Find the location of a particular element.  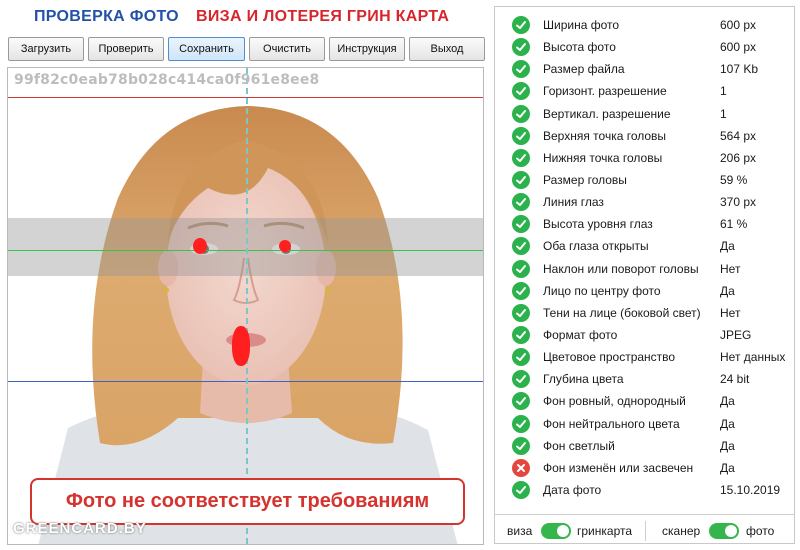

check-row: Верхняя точка головы 564 px is located at coordinates (644, 136).